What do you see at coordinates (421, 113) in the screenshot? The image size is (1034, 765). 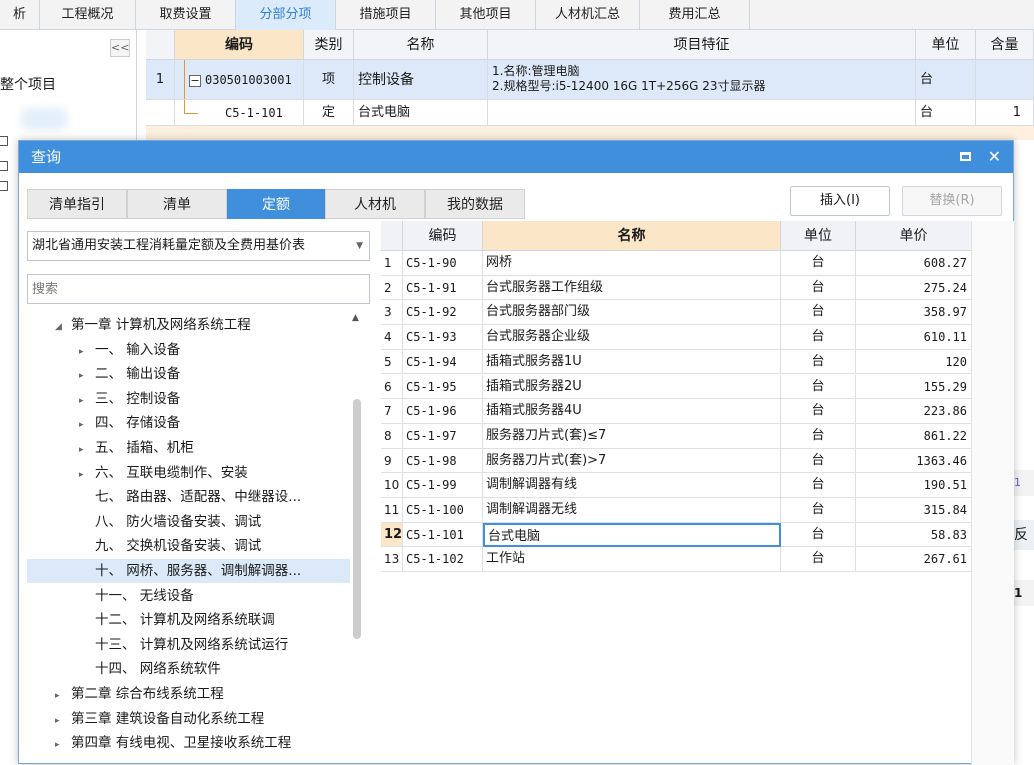 I see `row-name: 台式电脑` at bounding box center [421, 113].